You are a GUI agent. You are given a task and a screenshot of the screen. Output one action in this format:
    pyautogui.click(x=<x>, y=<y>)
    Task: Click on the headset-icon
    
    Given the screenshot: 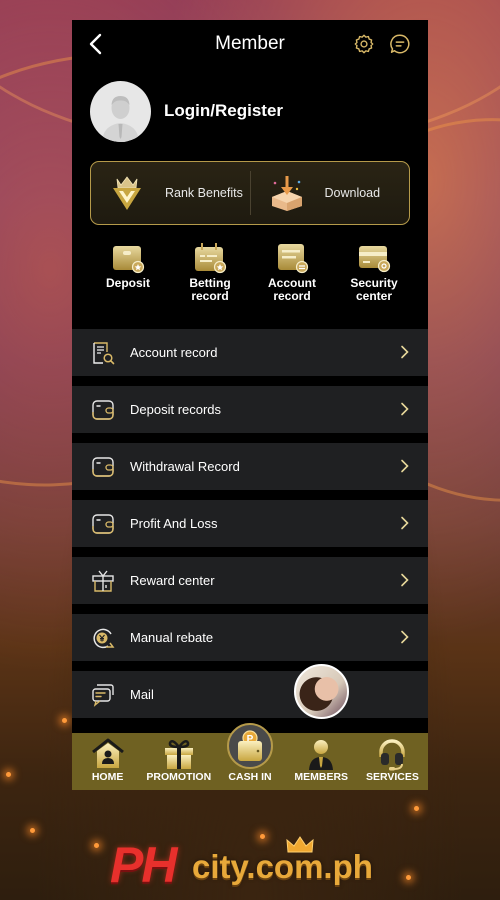 What is the action you would take?
    pyautogui.click(x=392, y=755)
    